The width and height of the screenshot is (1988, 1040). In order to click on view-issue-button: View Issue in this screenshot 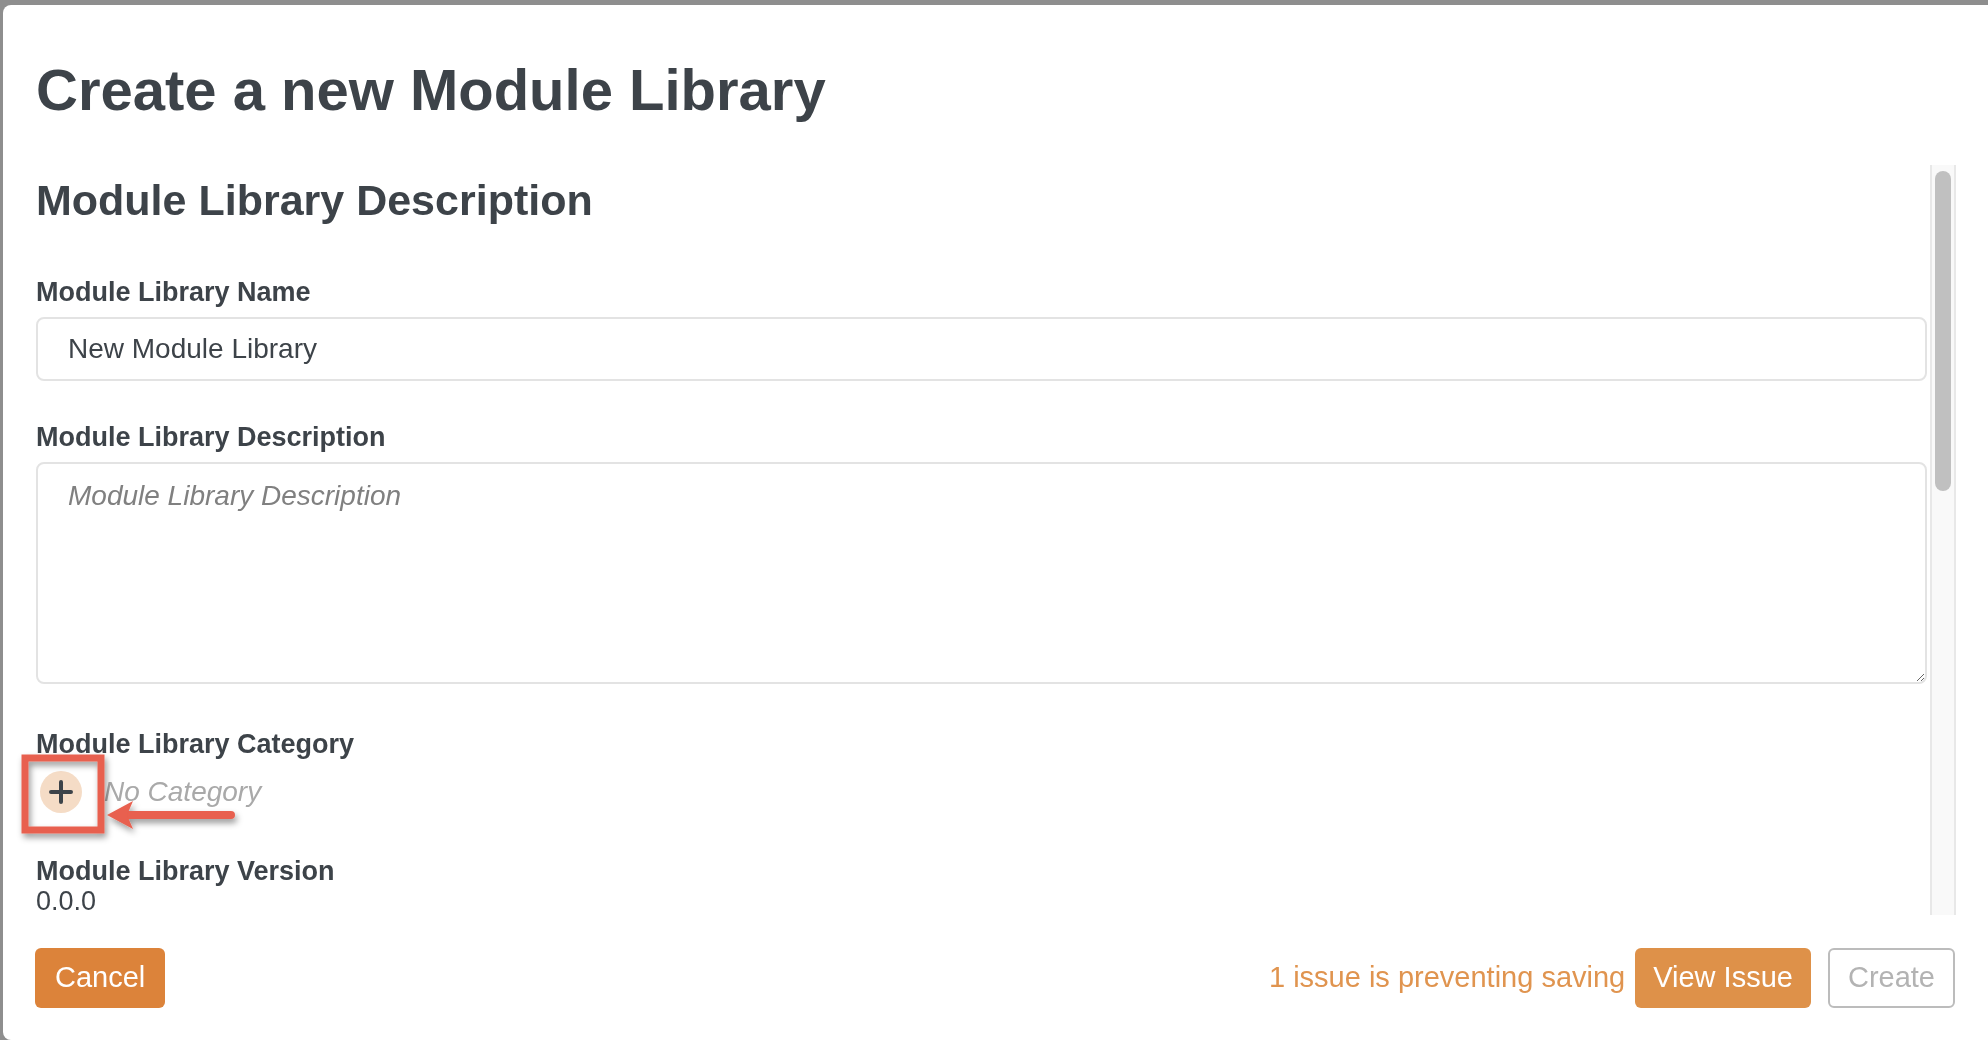, I will do `click(1723, 977)`.